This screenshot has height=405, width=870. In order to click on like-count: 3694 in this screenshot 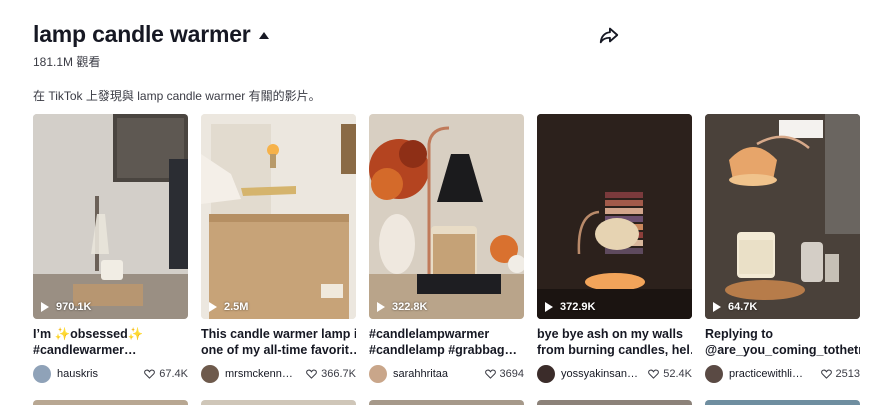, I will do `click(504, 374)`.